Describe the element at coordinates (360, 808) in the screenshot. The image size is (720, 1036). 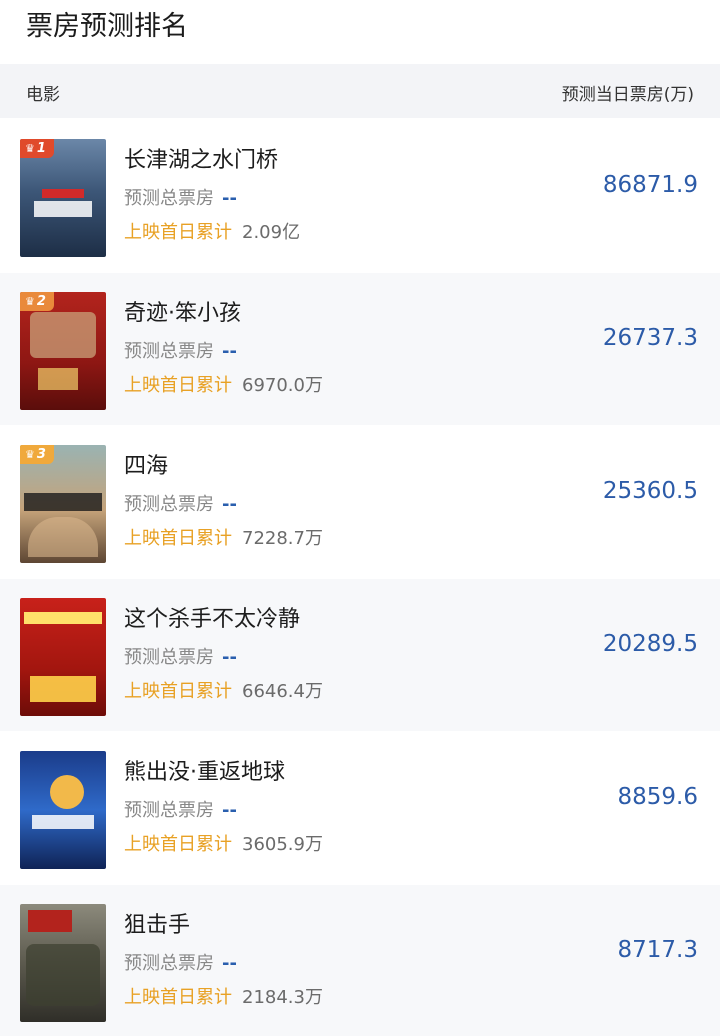
I see `movie-row: 熊出没·重返地球 预测总票房 -- 上映首日累计 3605.9万 8859.6` at that location.